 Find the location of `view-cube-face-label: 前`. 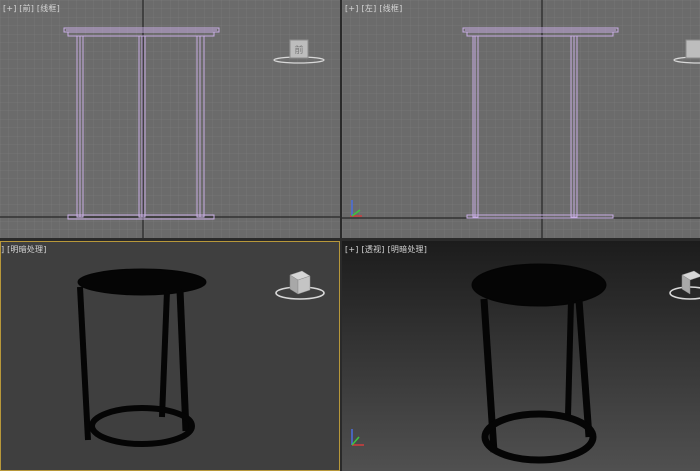

view-cube-face-label: 前 is located at coordinates (298, 50).